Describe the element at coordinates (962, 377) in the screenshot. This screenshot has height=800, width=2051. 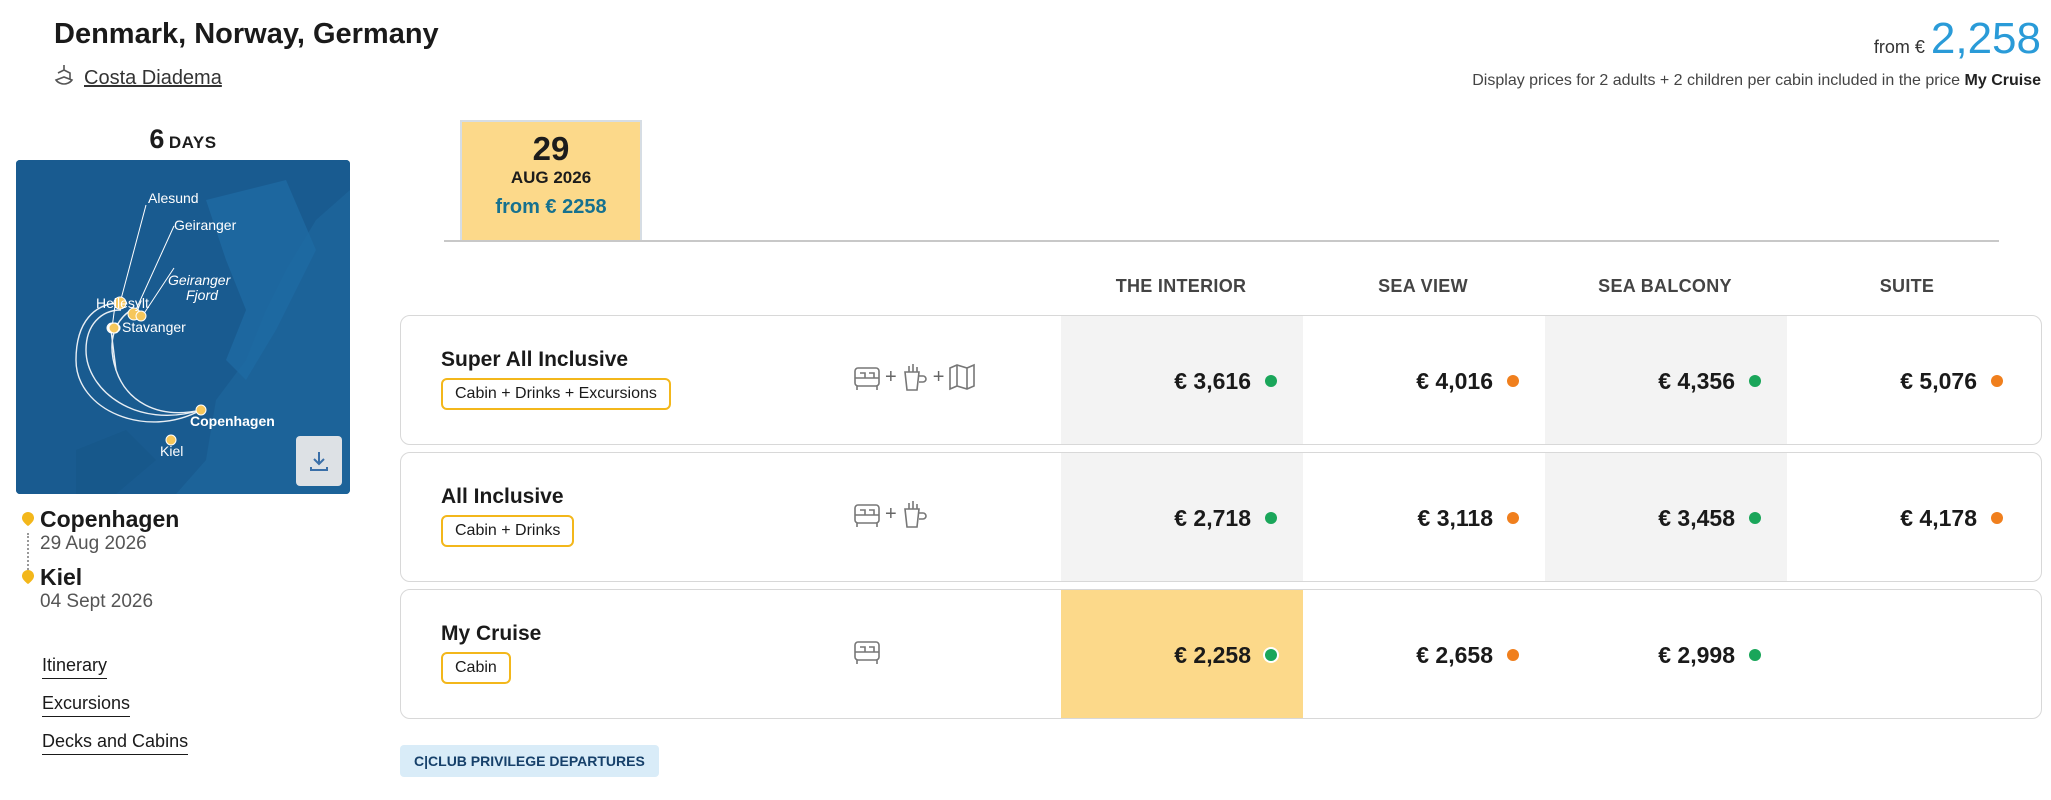
I see `map-icon` at that location.